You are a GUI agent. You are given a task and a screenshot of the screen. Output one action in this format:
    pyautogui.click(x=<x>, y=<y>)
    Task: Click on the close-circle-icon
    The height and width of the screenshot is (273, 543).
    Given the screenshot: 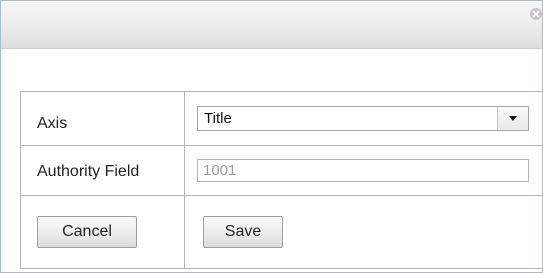 What is the action you would take?
    pyautogui.click(x=536, y=14)
    